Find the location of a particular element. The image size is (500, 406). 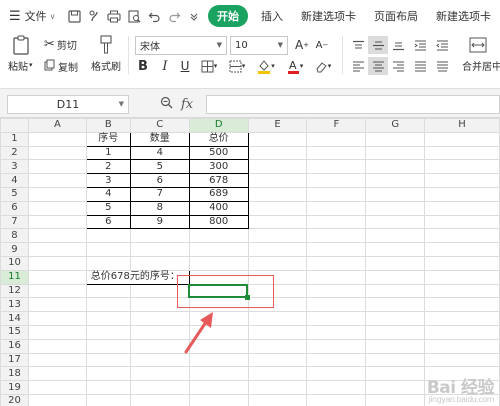

watermark-logo: Bai 经验 jingyan.baidu.com is located at coordinates (461, 388).